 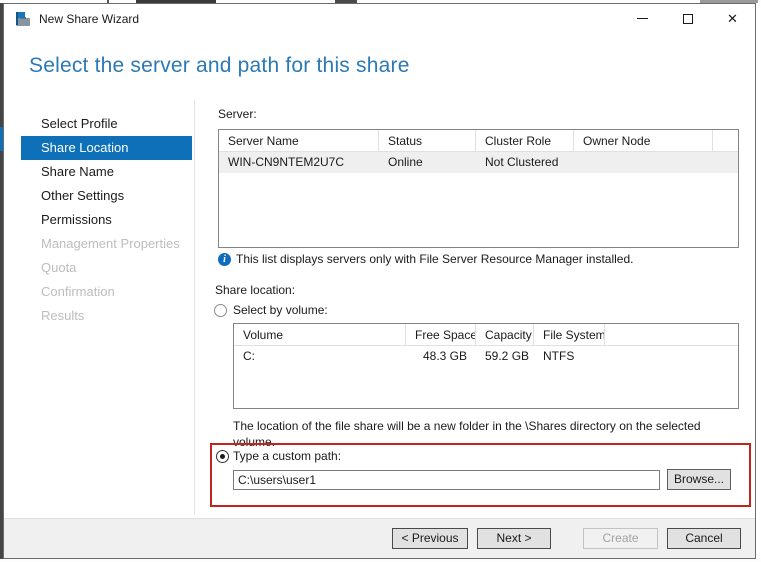 I want to click on cell-file-system: NTFS, so click(x=559, y=356).